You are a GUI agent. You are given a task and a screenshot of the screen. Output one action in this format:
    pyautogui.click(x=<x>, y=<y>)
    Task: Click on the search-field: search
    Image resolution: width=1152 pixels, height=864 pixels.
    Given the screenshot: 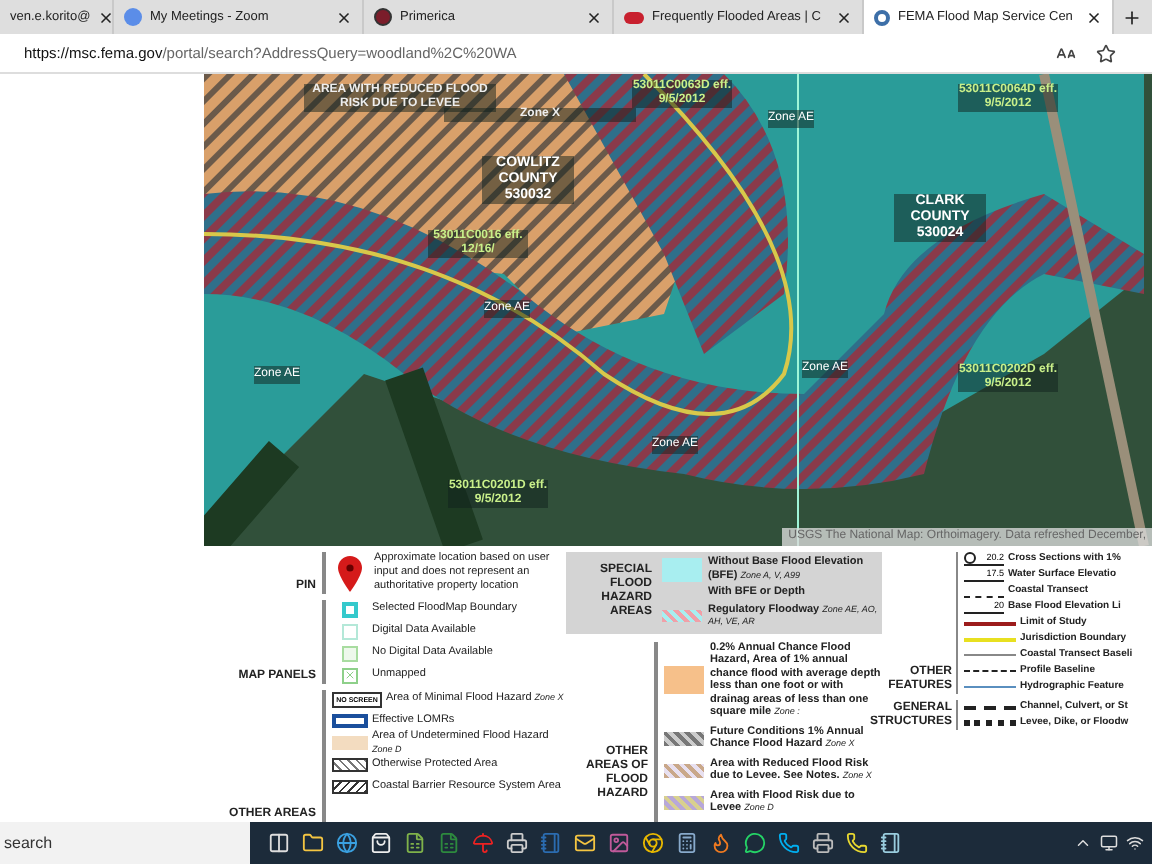 What is the action you would take?
    pyautogui.click(x=125, y=843)
    